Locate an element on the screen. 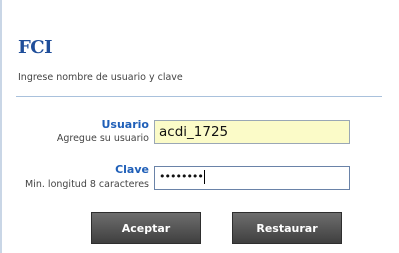 This screenshot has width=399, height=253. fci-logo: FCI is located at coordinates (35, 47).